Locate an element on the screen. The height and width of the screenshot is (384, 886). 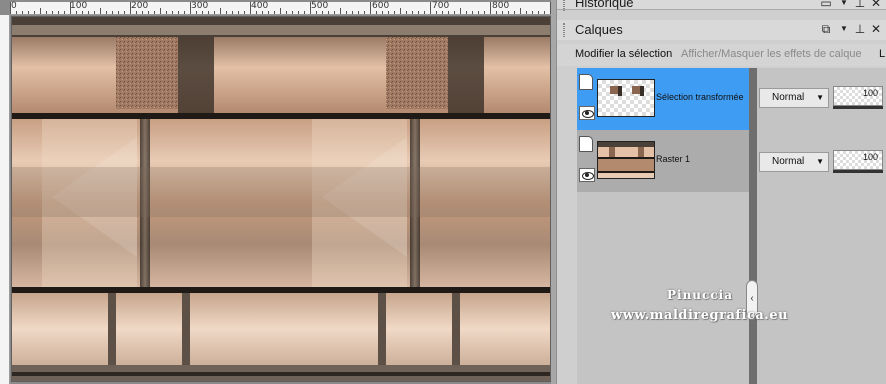
layer-name: Raster 1 is located at coordinates (673, 159).